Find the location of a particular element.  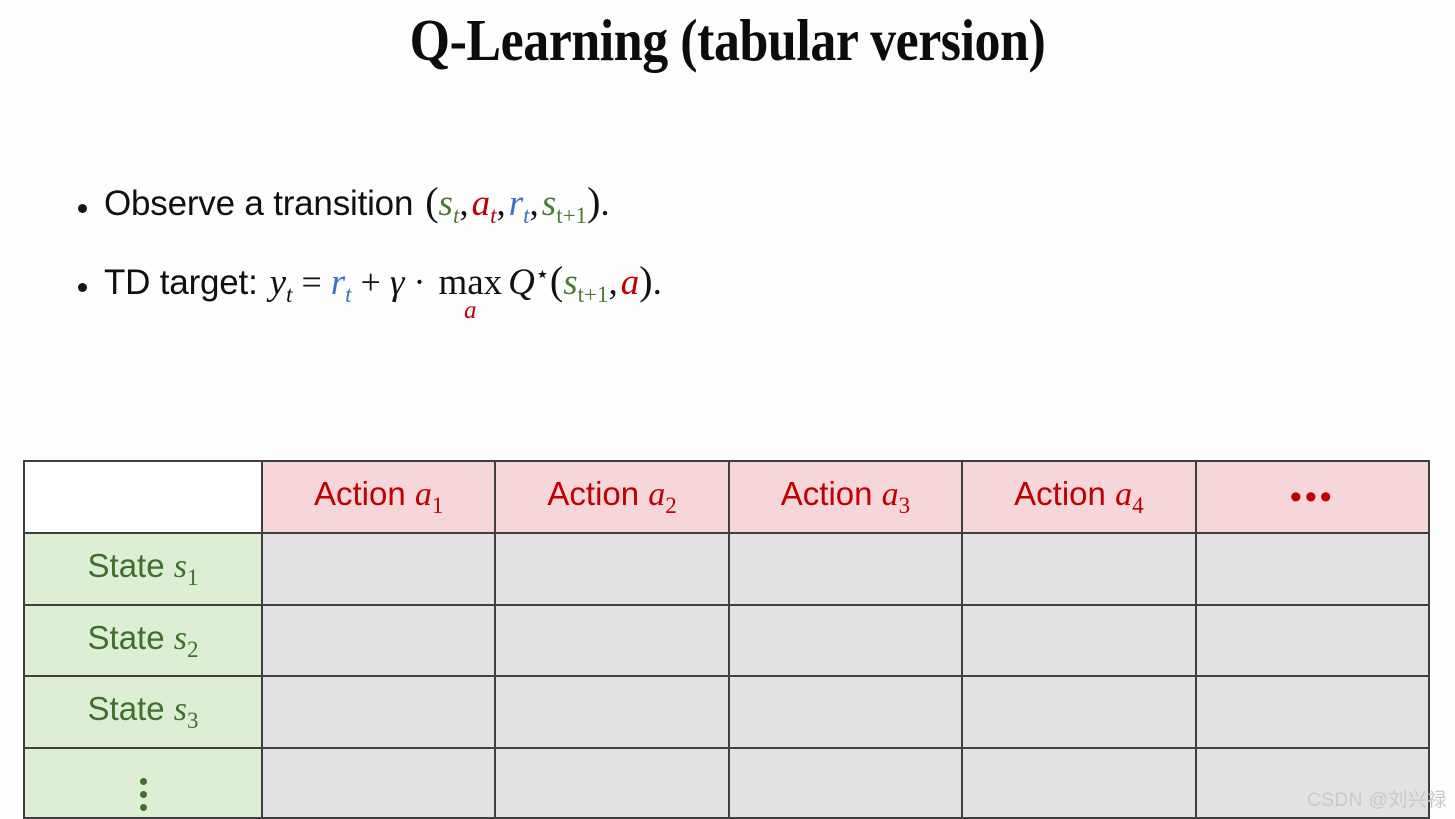

max-operator: max a is located at coordinates (470, 293).